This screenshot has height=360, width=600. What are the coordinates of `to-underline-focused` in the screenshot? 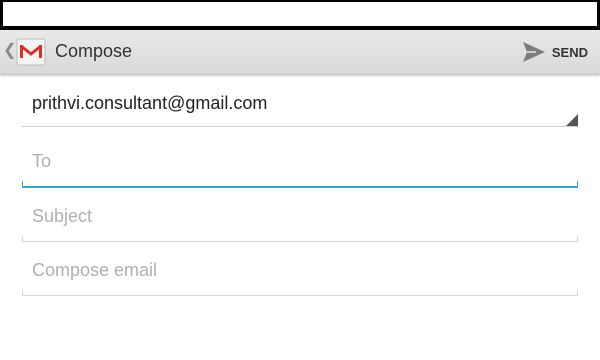 It's located at (300, 187).